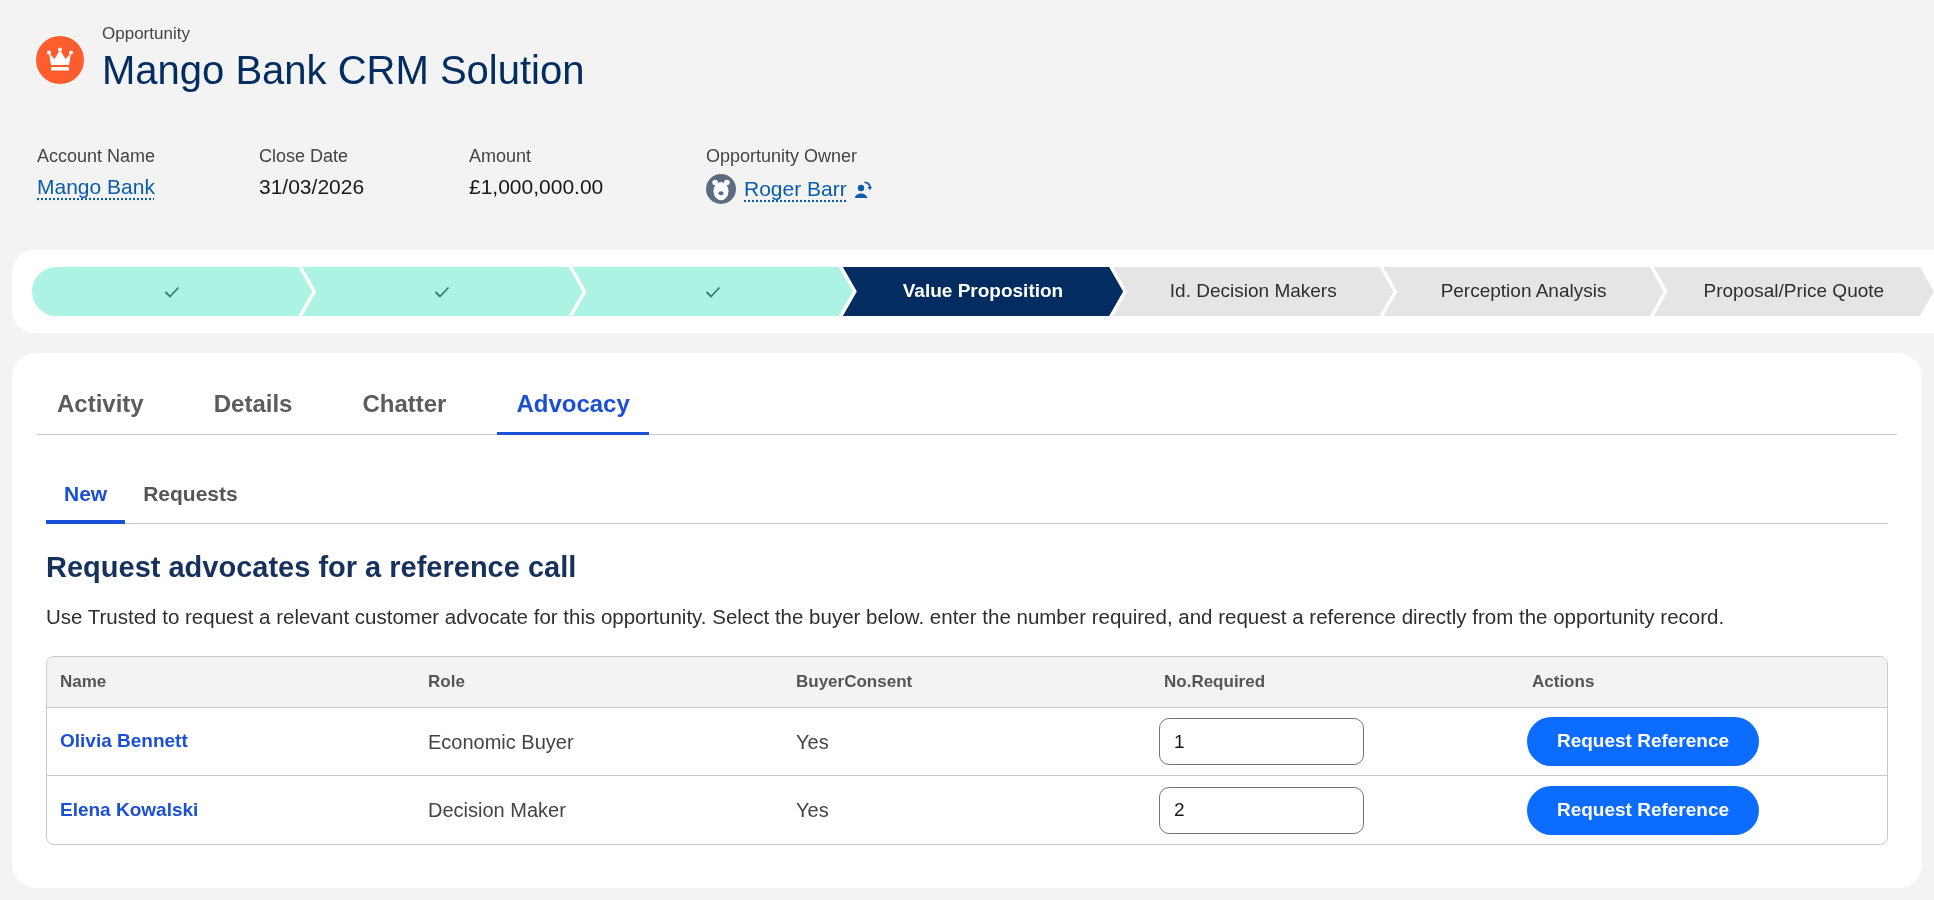  I want to click on sub-tab: New, so click(86, 496).